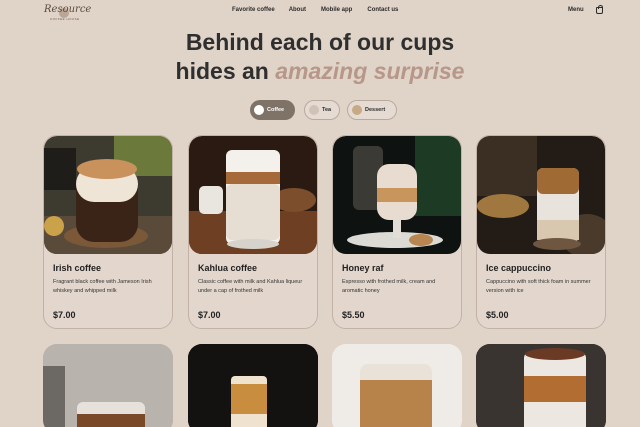 The height and width of the screenshot is (427, 640). Describe the element at coordinates (259, 110) in the screenshot. I see `coffee-icon` at that location.